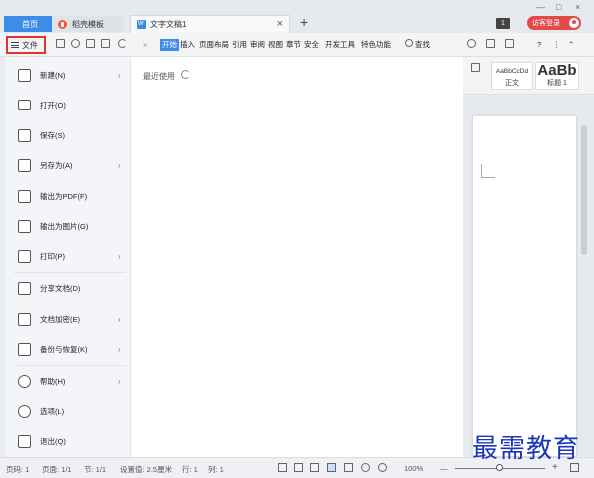 The width and height of the screenshot is (594, 478). Describe the element at coordinates (95, 469) in the screenshot. I see `status-section: 节: 1/1` at that location.